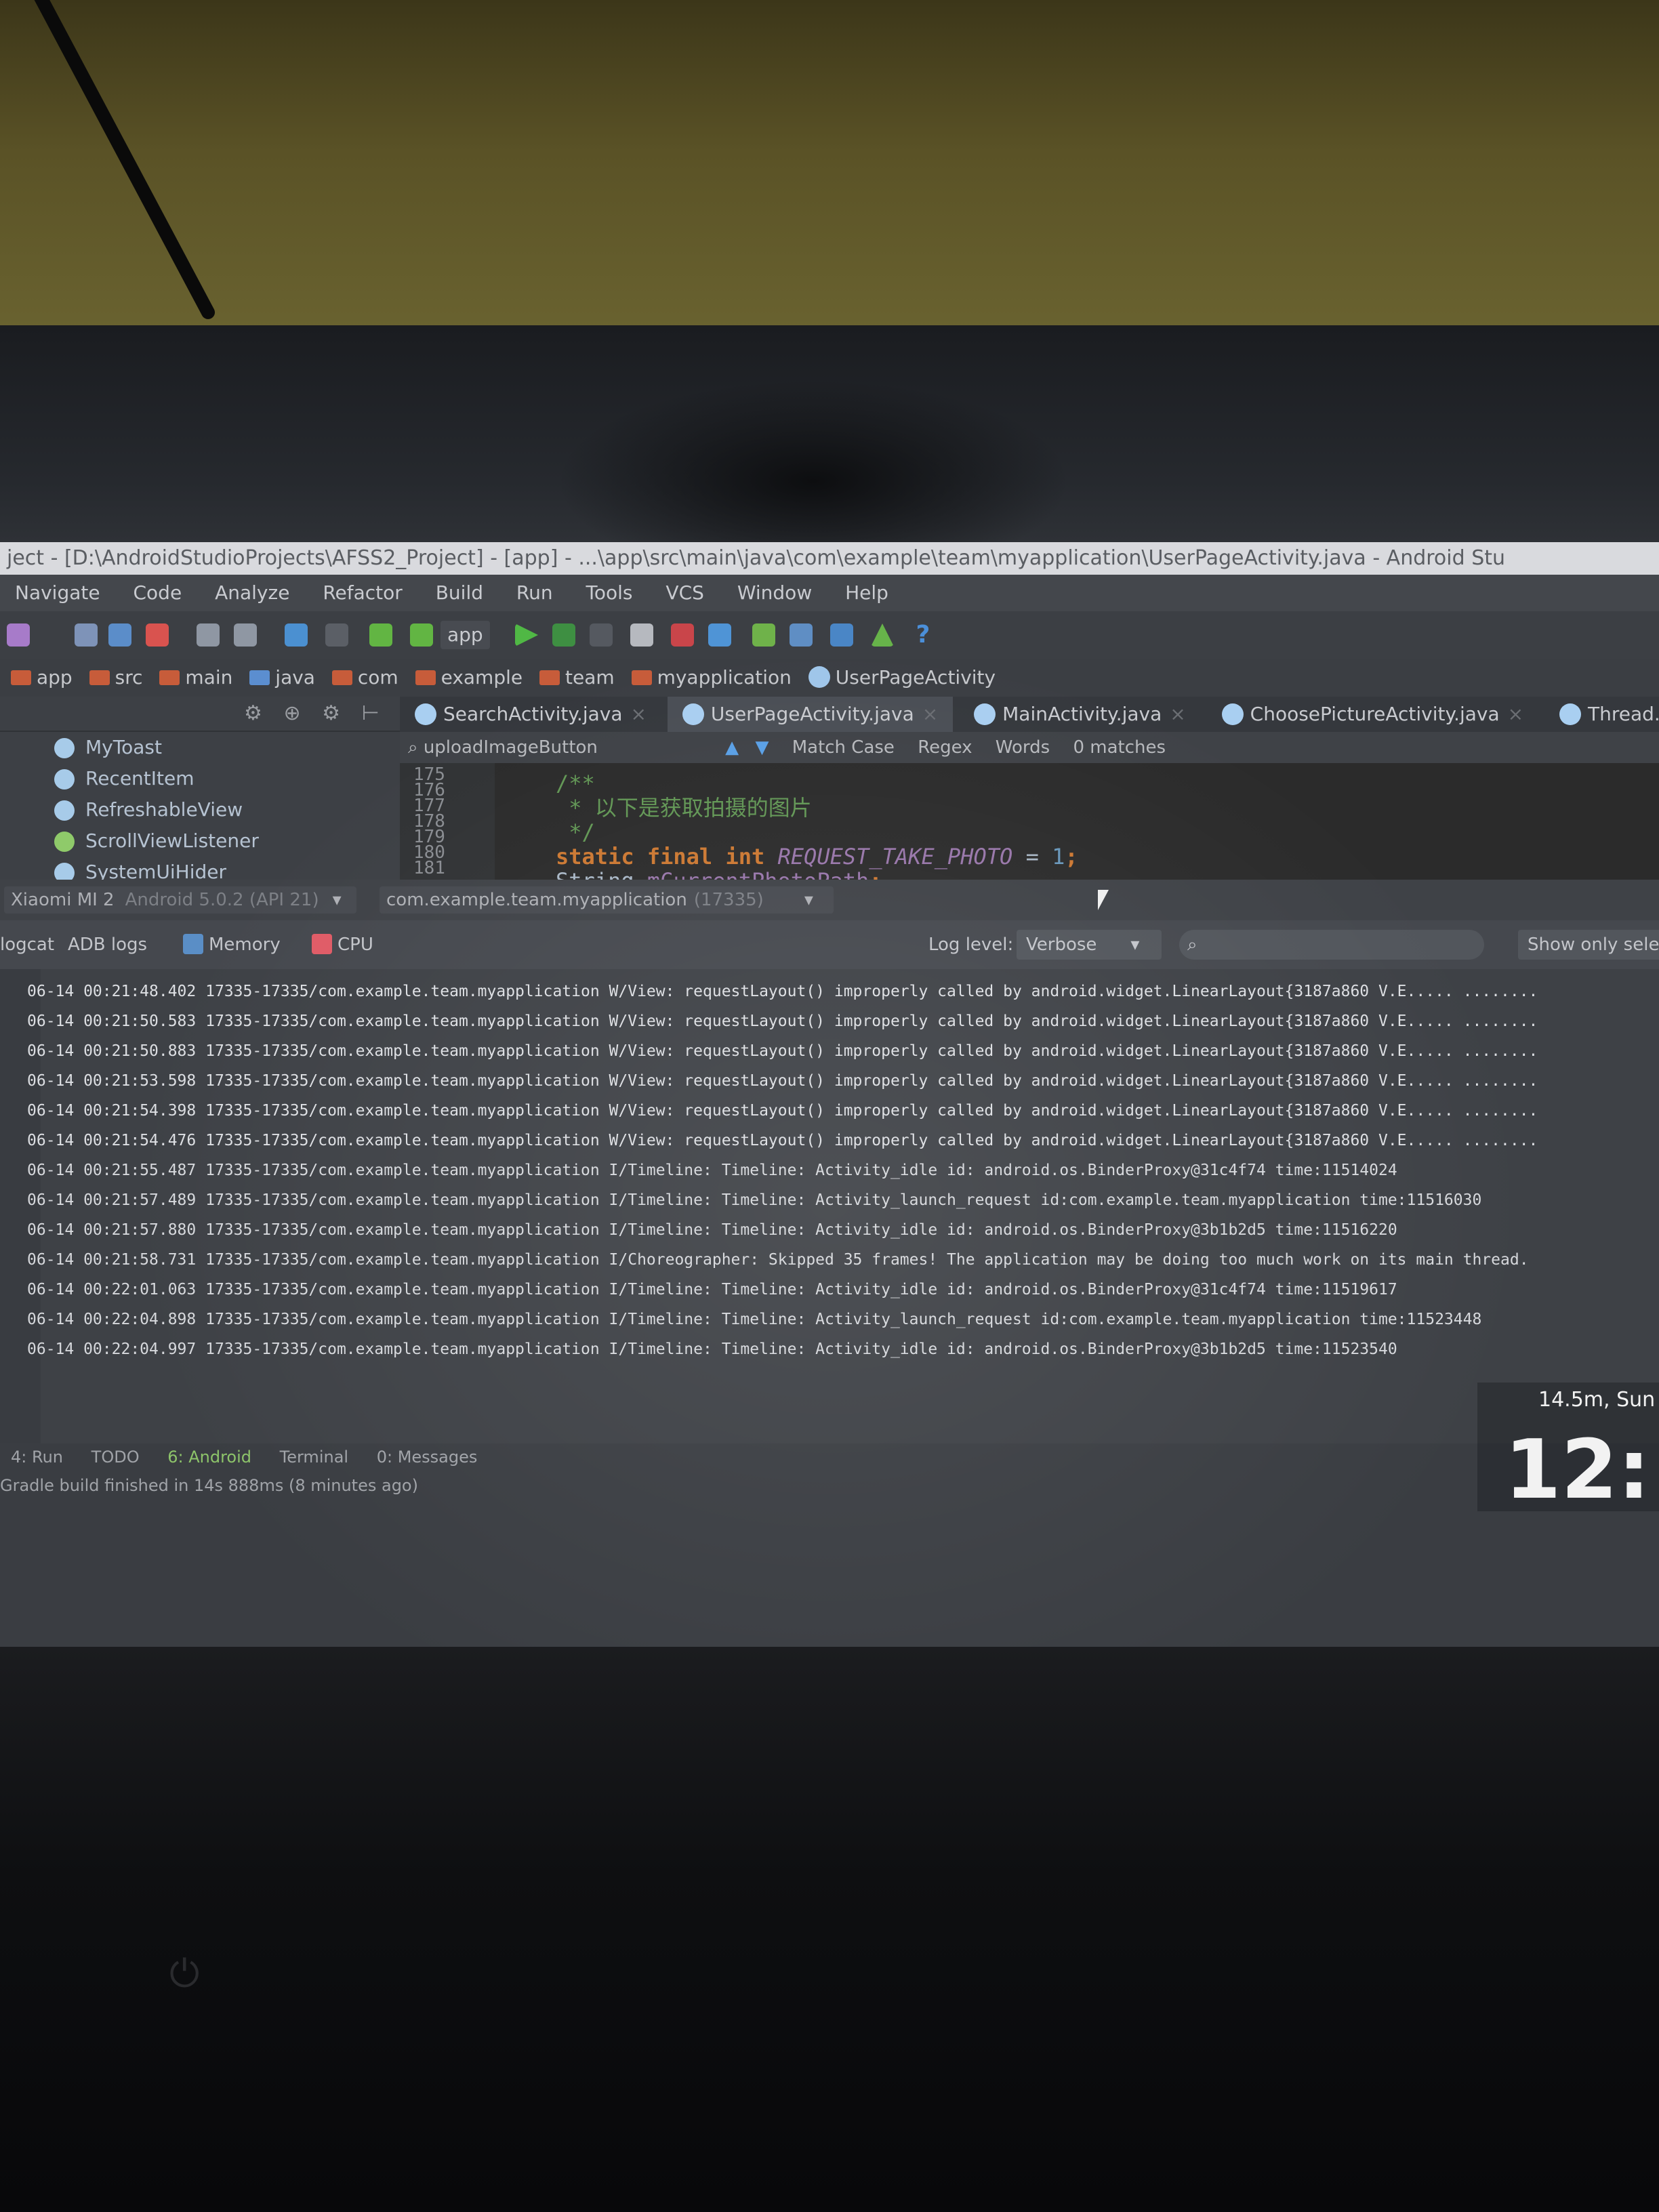 This screenshot has height=2212, width=1659. Describe the element at coordinates (641, 635) in the screenshot. I see `attach-debugger-icon` at that location.